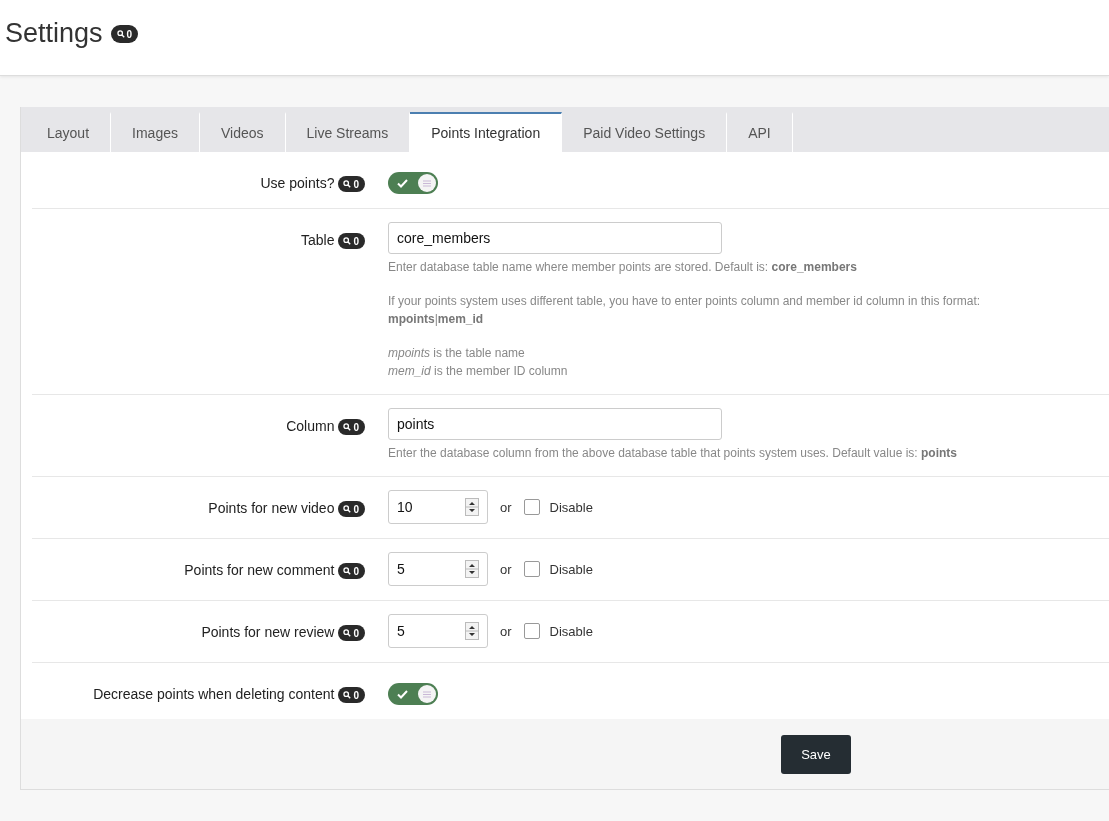 The width and height of the screenshot is (1109, 821). What do you see at coordinates (684, 310) in the screenshot?
I see `help-text: If your points system uses different table, you have to enter points column and member id column in this format: mpoints|mem_id` at bounding box center [684, 310].